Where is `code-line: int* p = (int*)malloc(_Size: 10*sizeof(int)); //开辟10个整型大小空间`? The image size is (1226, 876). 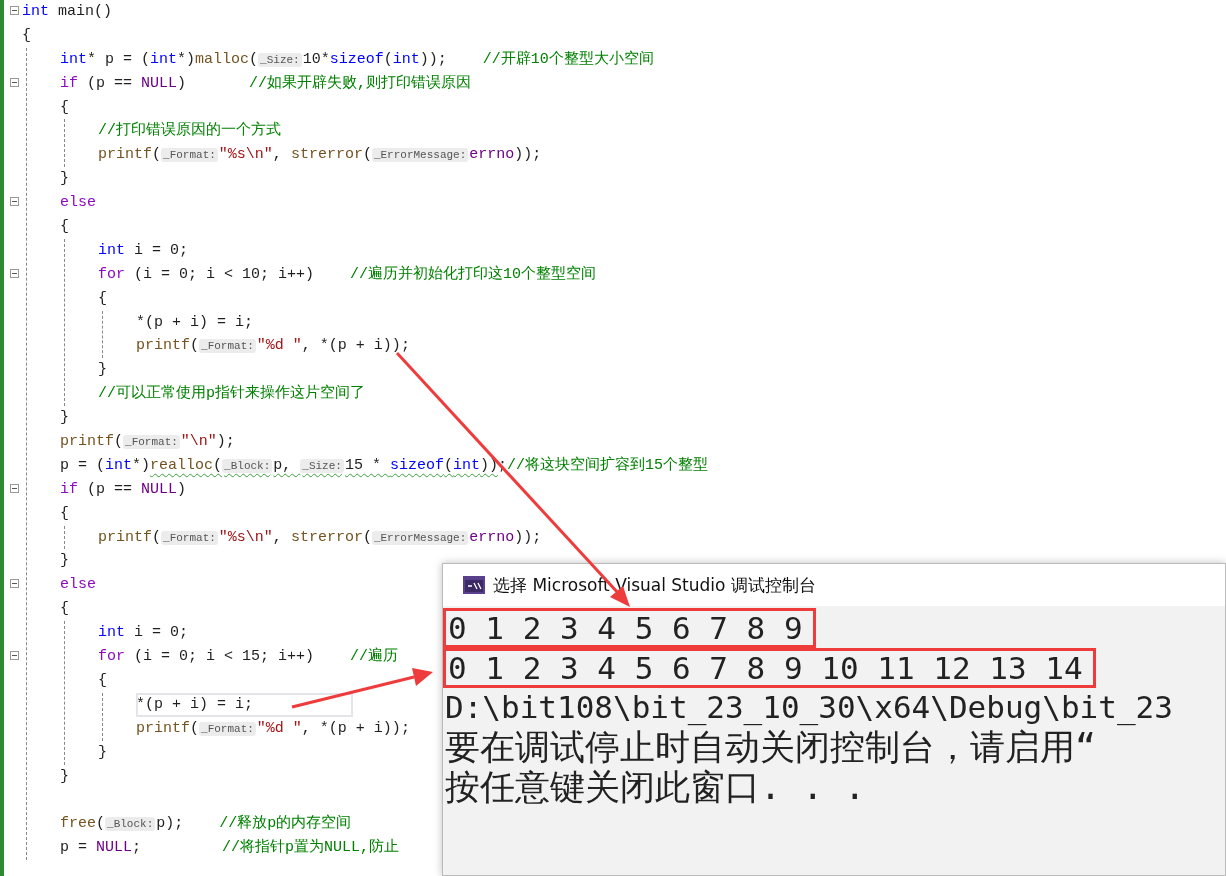
code-line: int* p = (int*)malloc(_Size: 10*sizeof(int)); //开辟10个整型大小空间 is located at coordinates (357, 59).